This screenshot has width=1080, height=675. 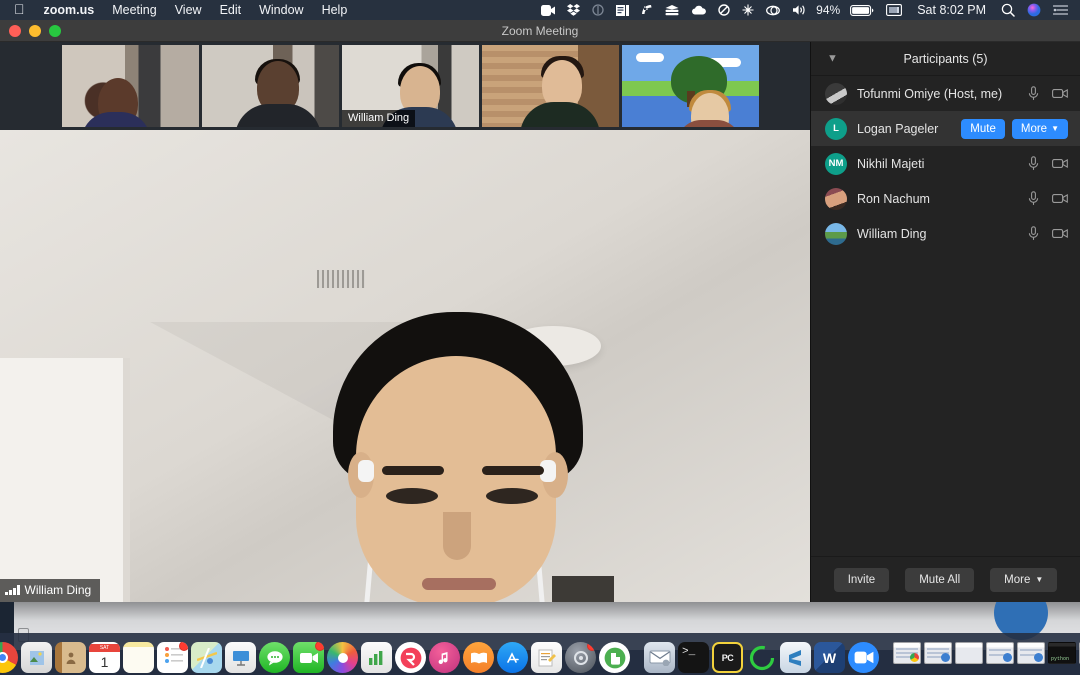 I want to click on participant-row-ron-nachum: Ron Nachum, so click(x=945, y=198).